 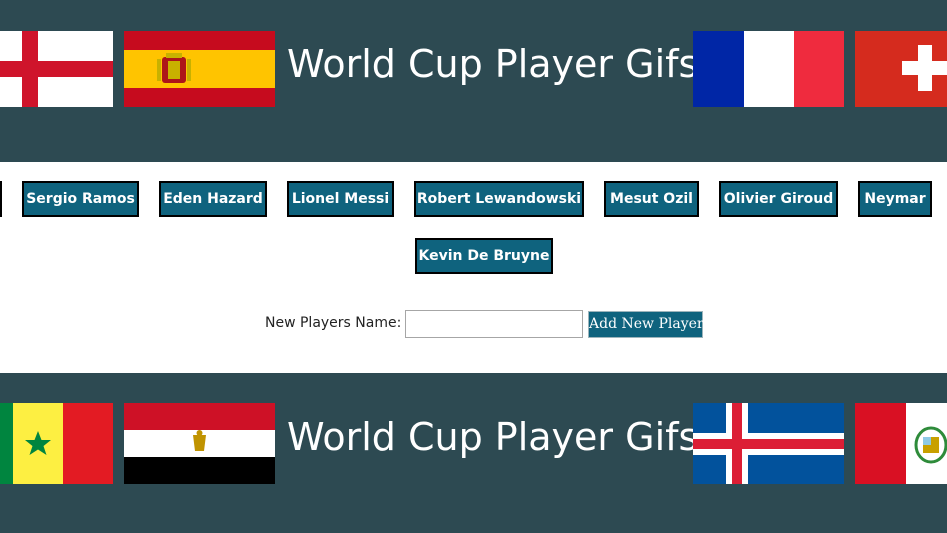 I want to click on player-button-sergio-ramos: Sergio Ramos, so click(x=80, y=199).